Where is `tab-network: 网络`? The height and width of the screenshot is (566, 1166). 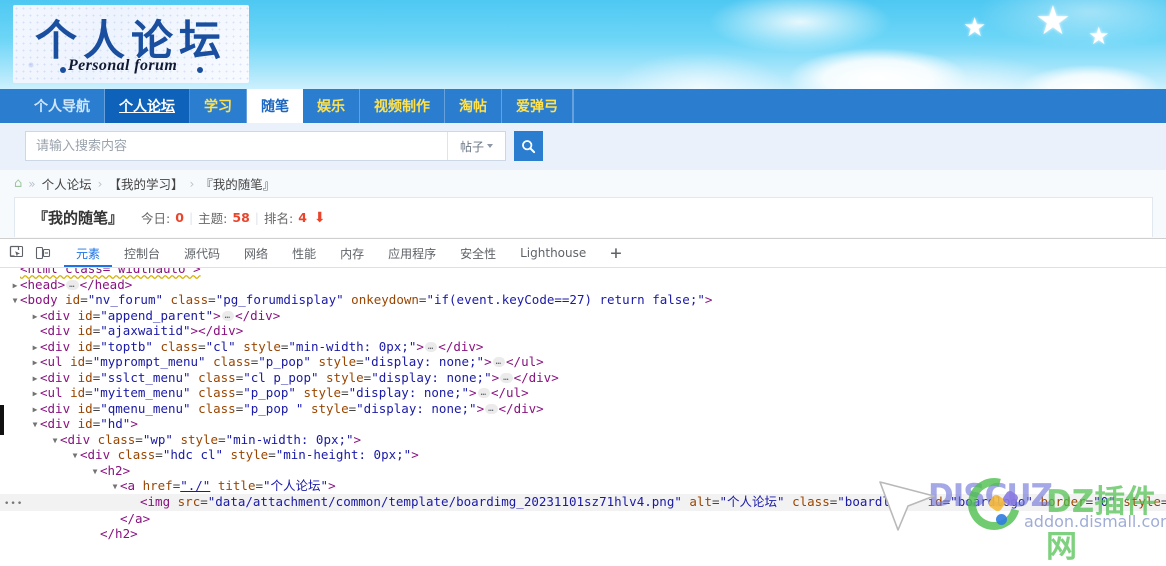
tab-network: 网络 is located at coordinates (256, 253).